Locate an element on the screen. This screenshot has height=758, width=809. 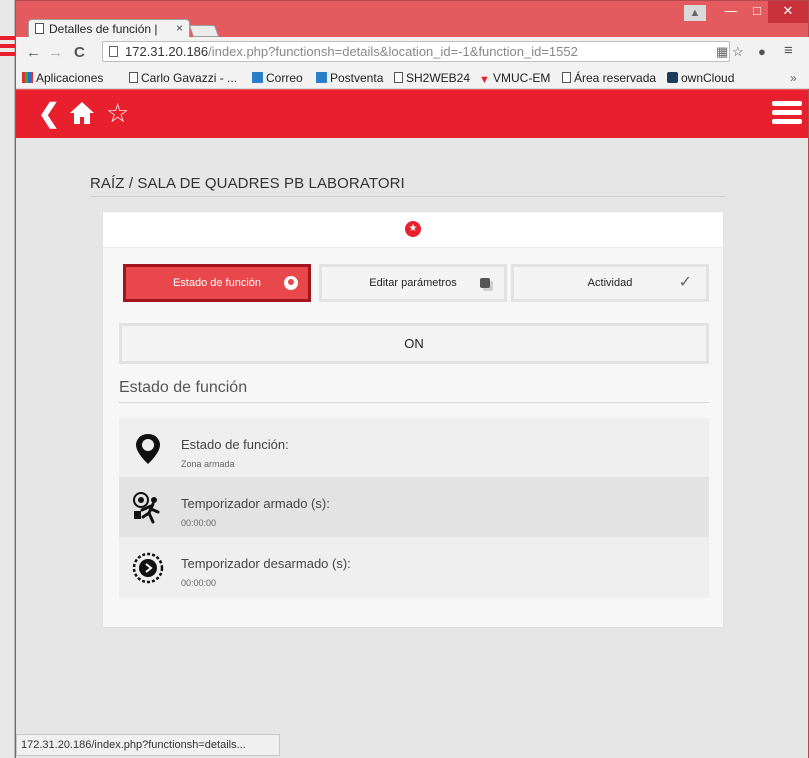
bookmark-label: Postventa is located at coordinates (357, 78).